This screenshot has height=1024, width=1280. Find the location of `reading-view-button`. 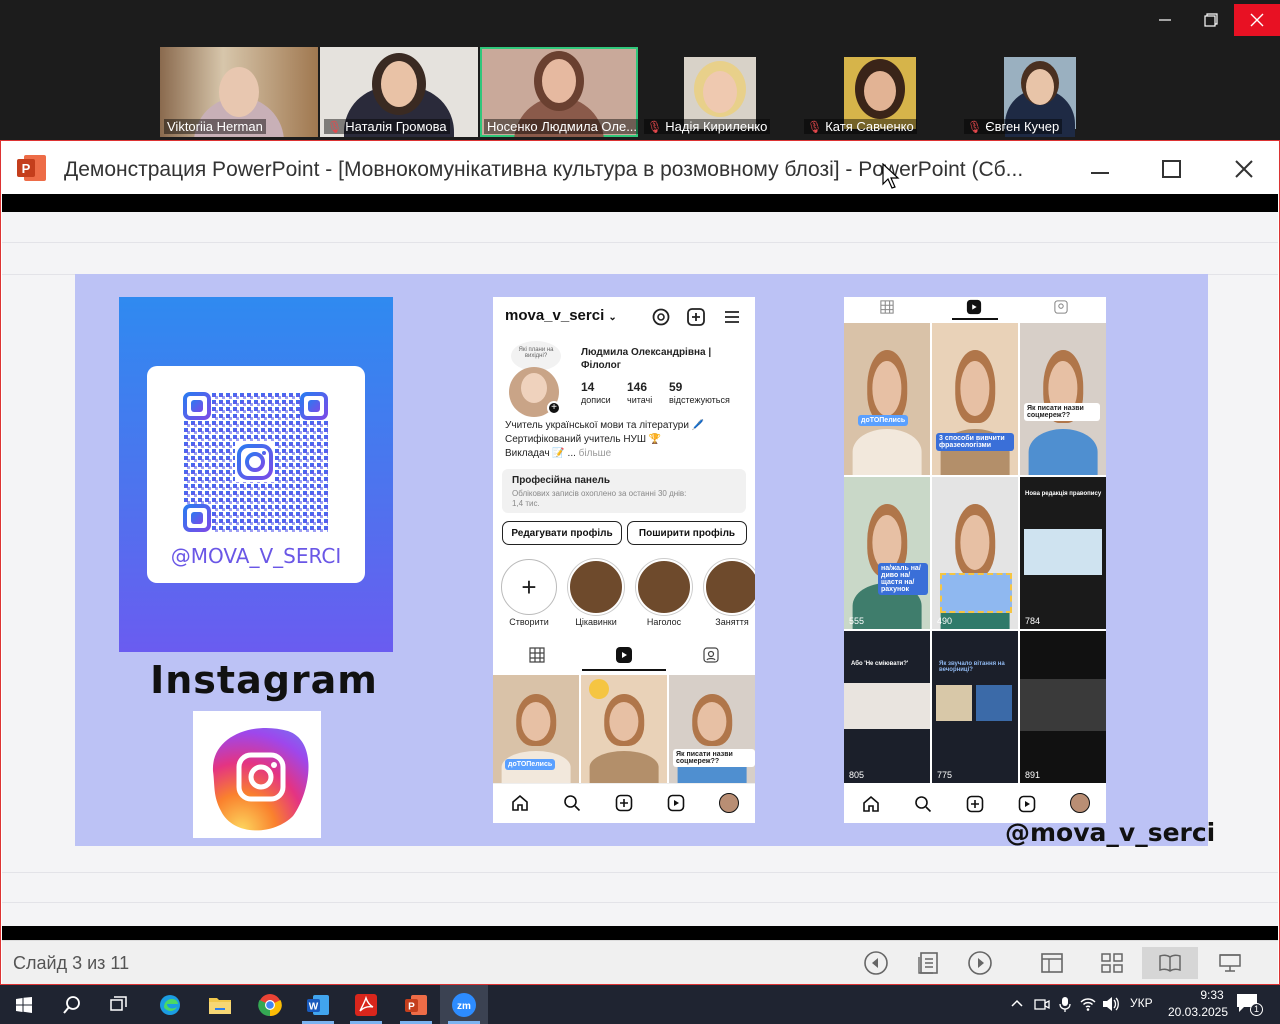

reading-view-button is located at coordinates (1170, 963).